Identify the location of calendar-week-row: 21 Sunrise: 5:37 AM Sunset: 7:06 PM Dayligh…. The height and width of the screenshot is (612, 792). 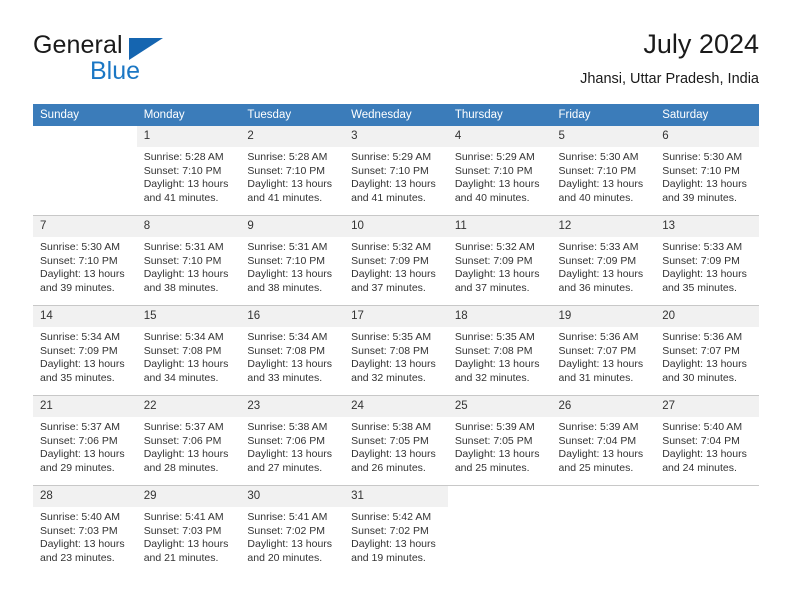
(396, 440).